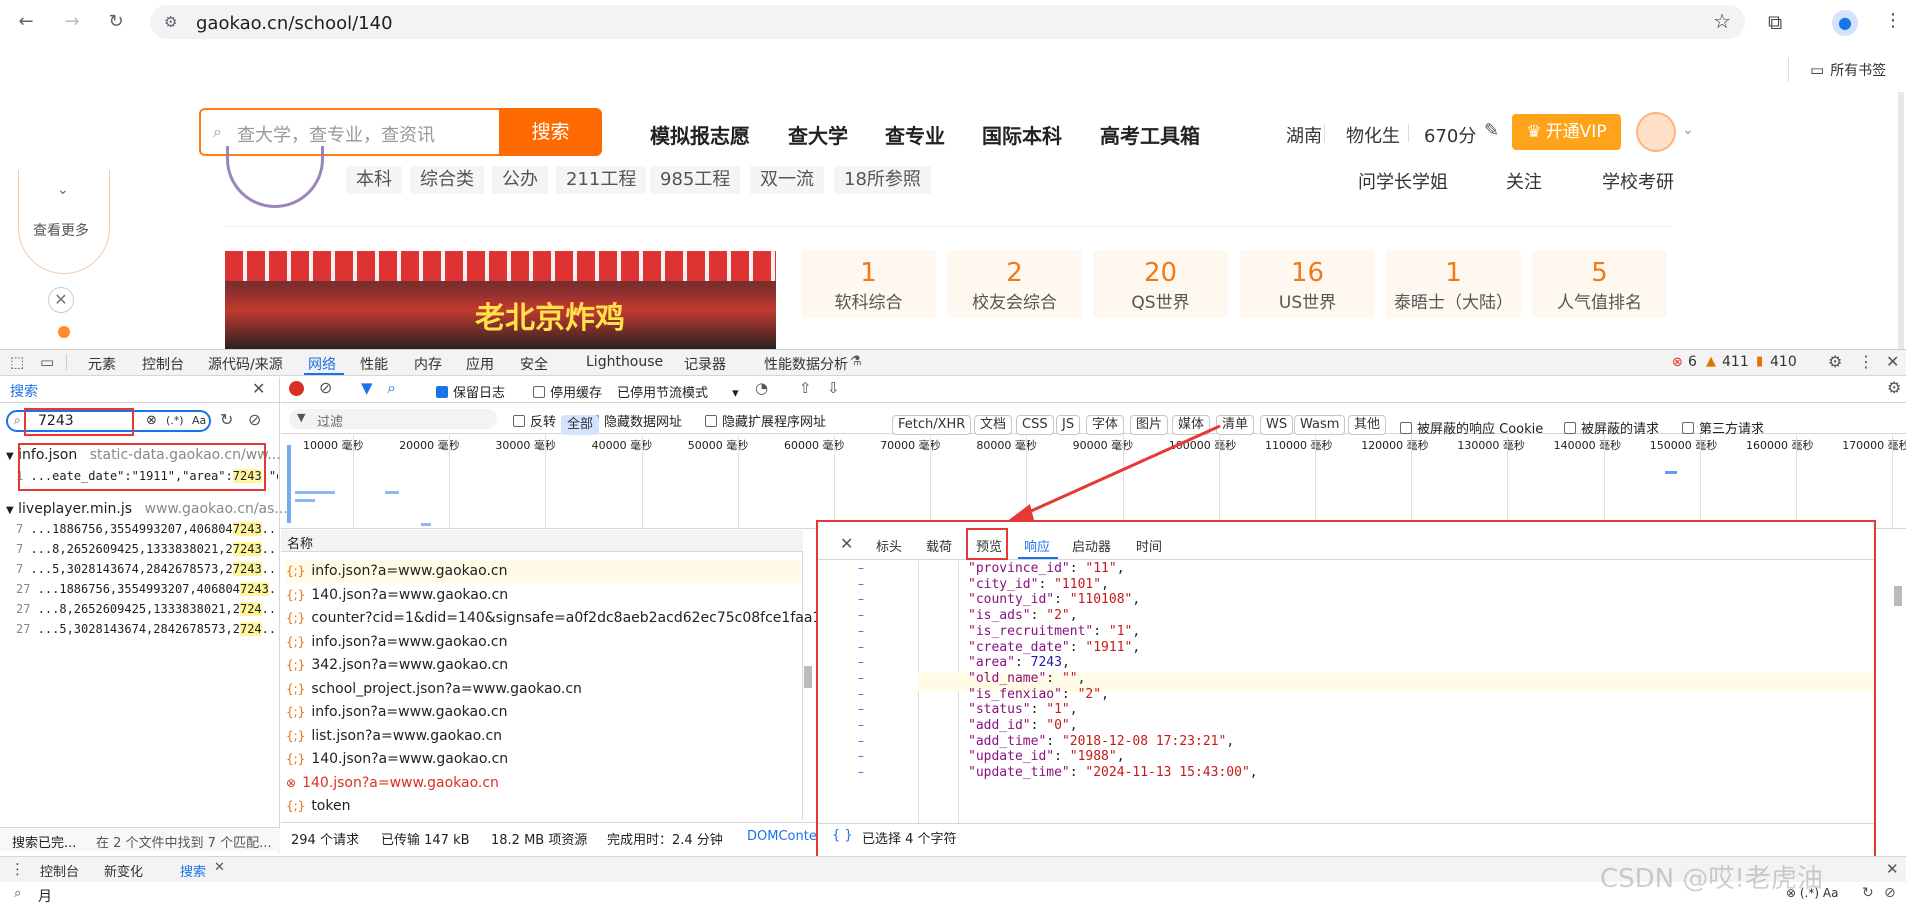  What do you see at coordinates (391, 388) in the screenshot?
I see `search-icon: ⌕` at bounding box center [391, 388].